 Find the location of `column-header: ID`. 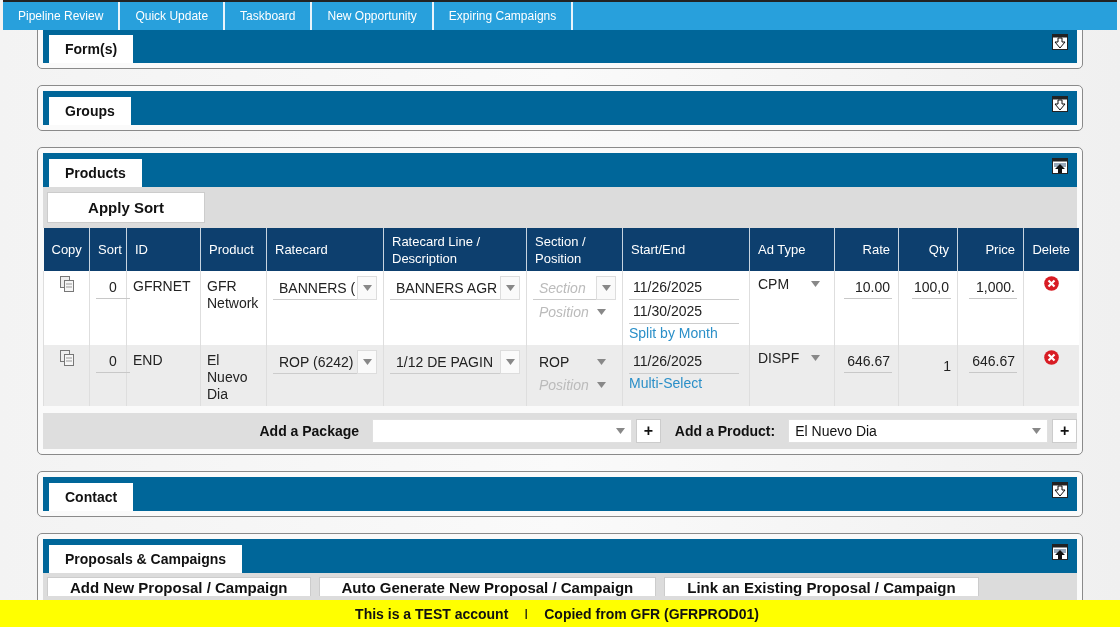

column-header: ID is located at coordinates (163, 249).